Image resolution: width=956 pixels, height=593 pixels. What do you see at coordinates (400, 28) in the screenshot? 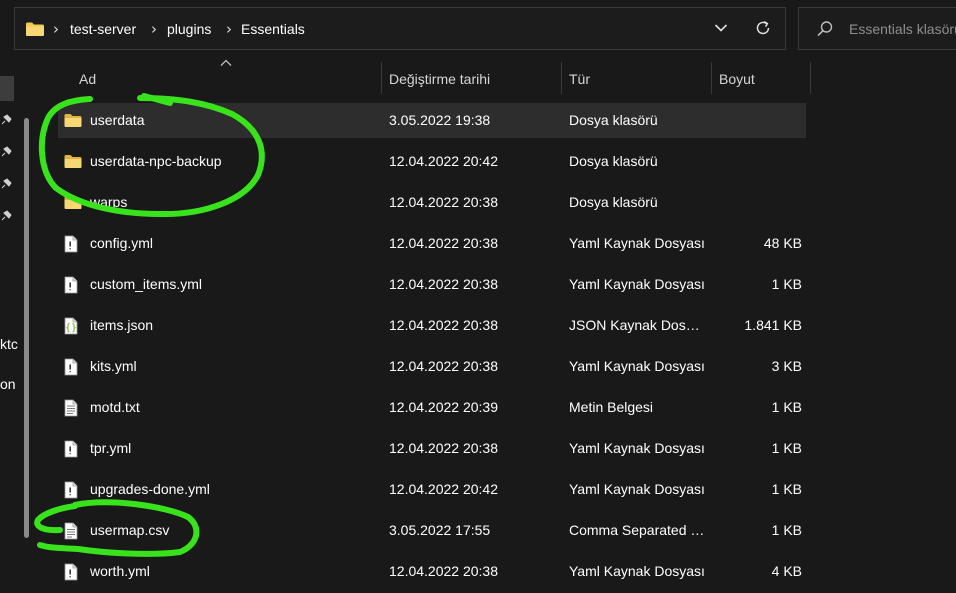
I see `address-bar: › test-server › plugins › Essentials` at bounding box center [400, 28].